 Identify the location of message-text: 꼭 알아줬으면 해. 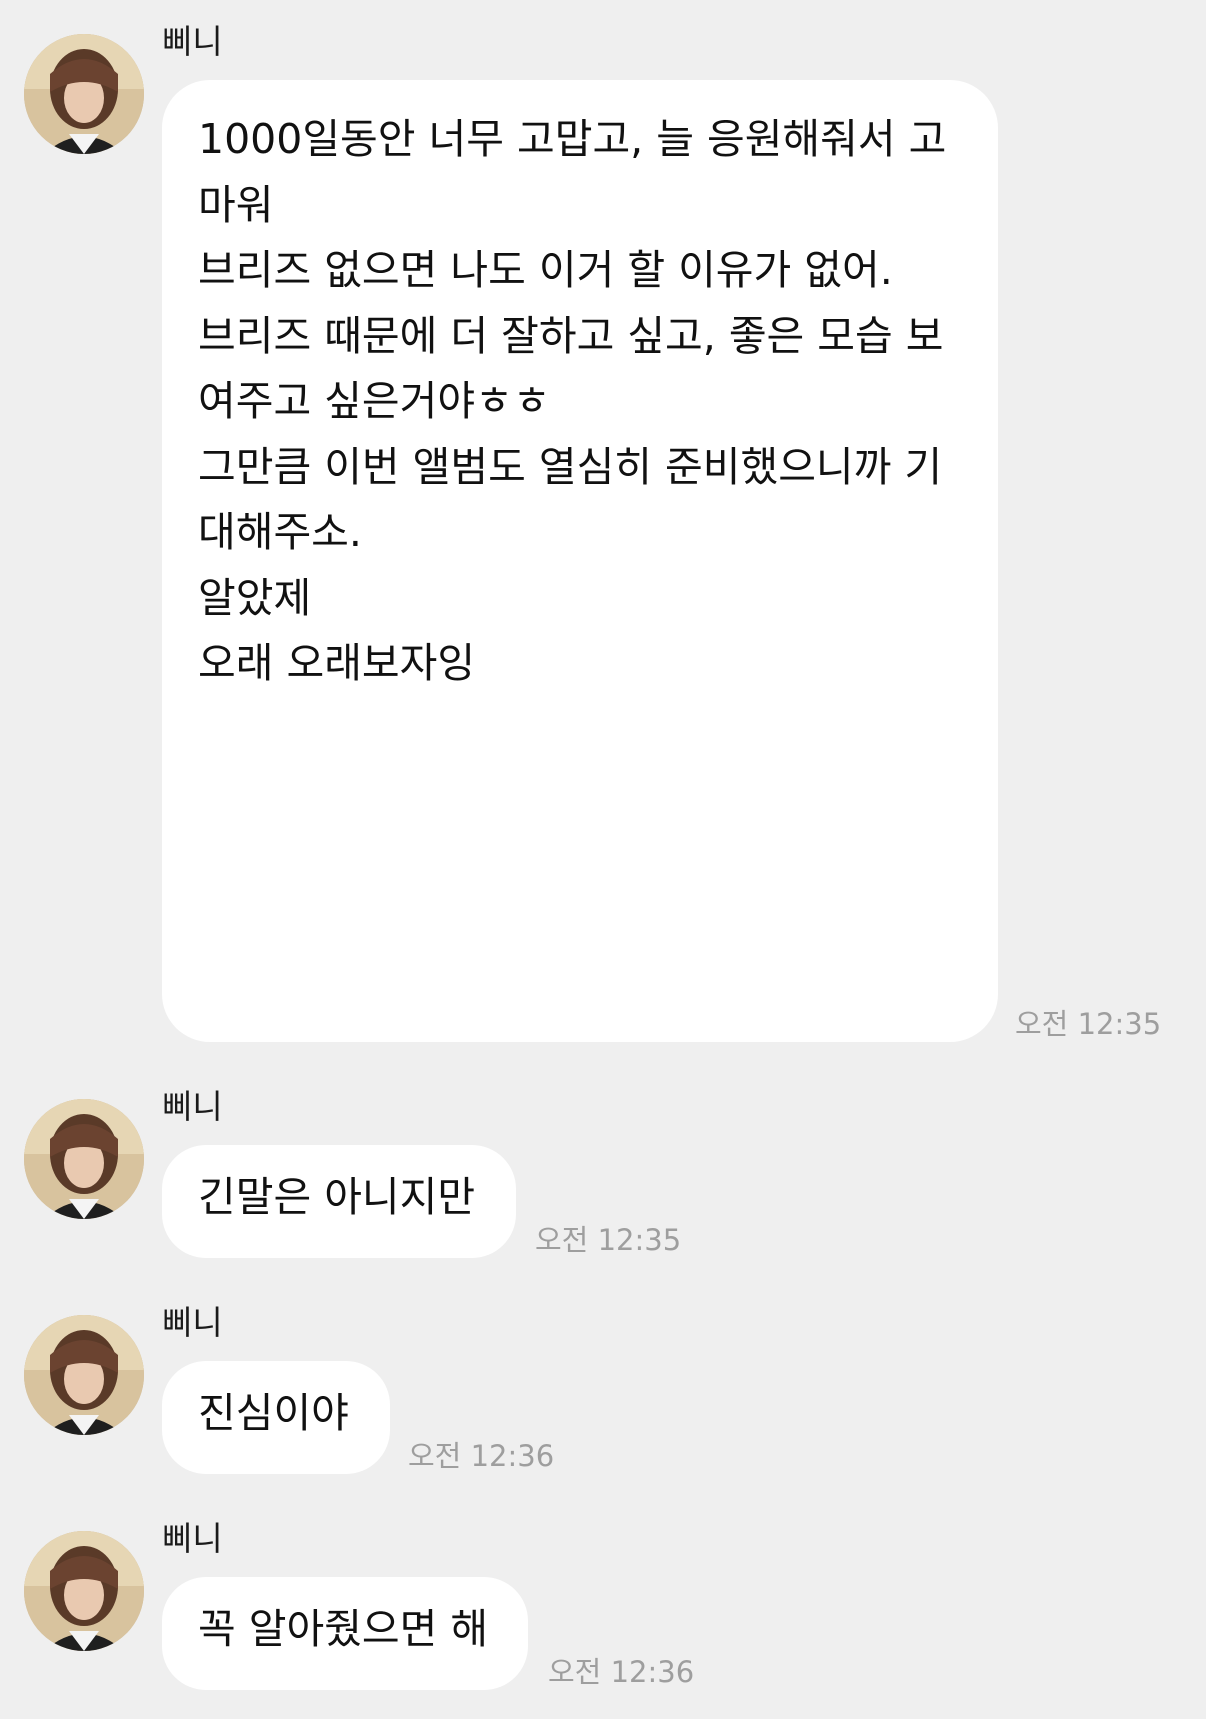
(343, 1629).